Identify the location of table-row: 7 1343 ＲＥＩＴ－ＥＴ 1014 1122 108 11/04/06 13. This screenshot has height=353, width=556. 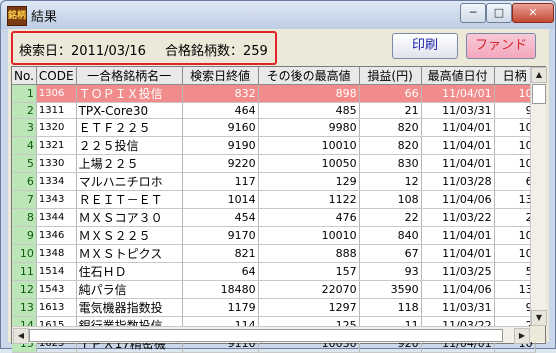
(274, 199).